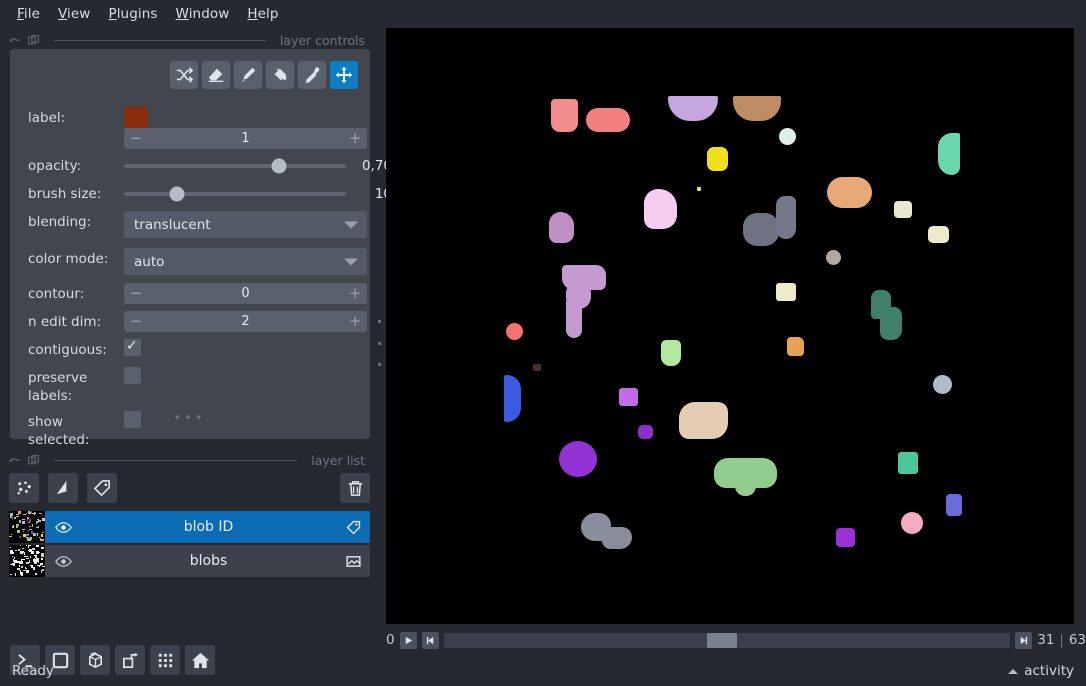  Describe the element at coordinates (235, 194) in the screenshot. I see `brush-size-slider` at that location.